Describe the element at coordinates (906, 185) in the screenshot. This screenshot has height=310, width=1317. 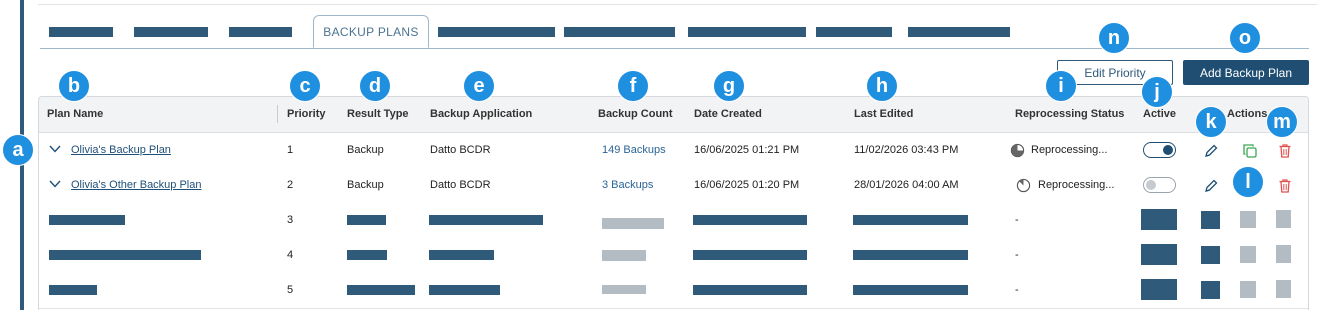
I see `last-edited-value: 28/01/2026 04:00 AM` at that location.